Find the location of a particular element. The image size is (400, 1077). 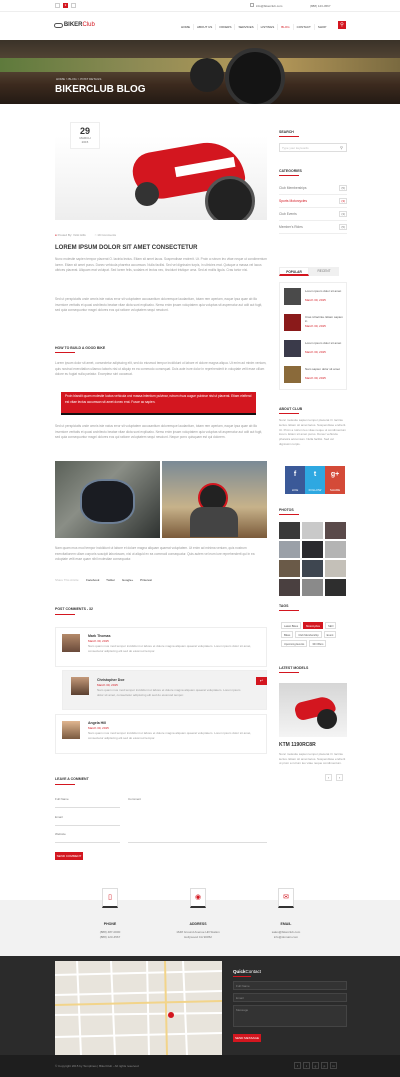

tag: Motorcycles is located at coordinates (313, 625).